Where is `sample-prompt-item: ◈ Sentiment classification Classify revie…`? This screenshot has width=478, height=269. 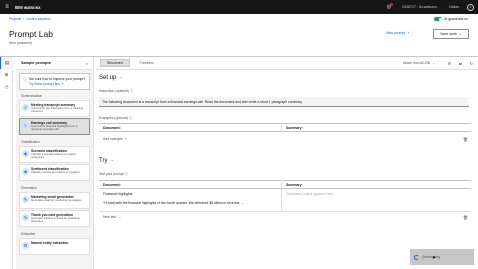
sample-prompt-item: ◈ Sentiment classification Classify revie… is located at coordinates (54, 172).